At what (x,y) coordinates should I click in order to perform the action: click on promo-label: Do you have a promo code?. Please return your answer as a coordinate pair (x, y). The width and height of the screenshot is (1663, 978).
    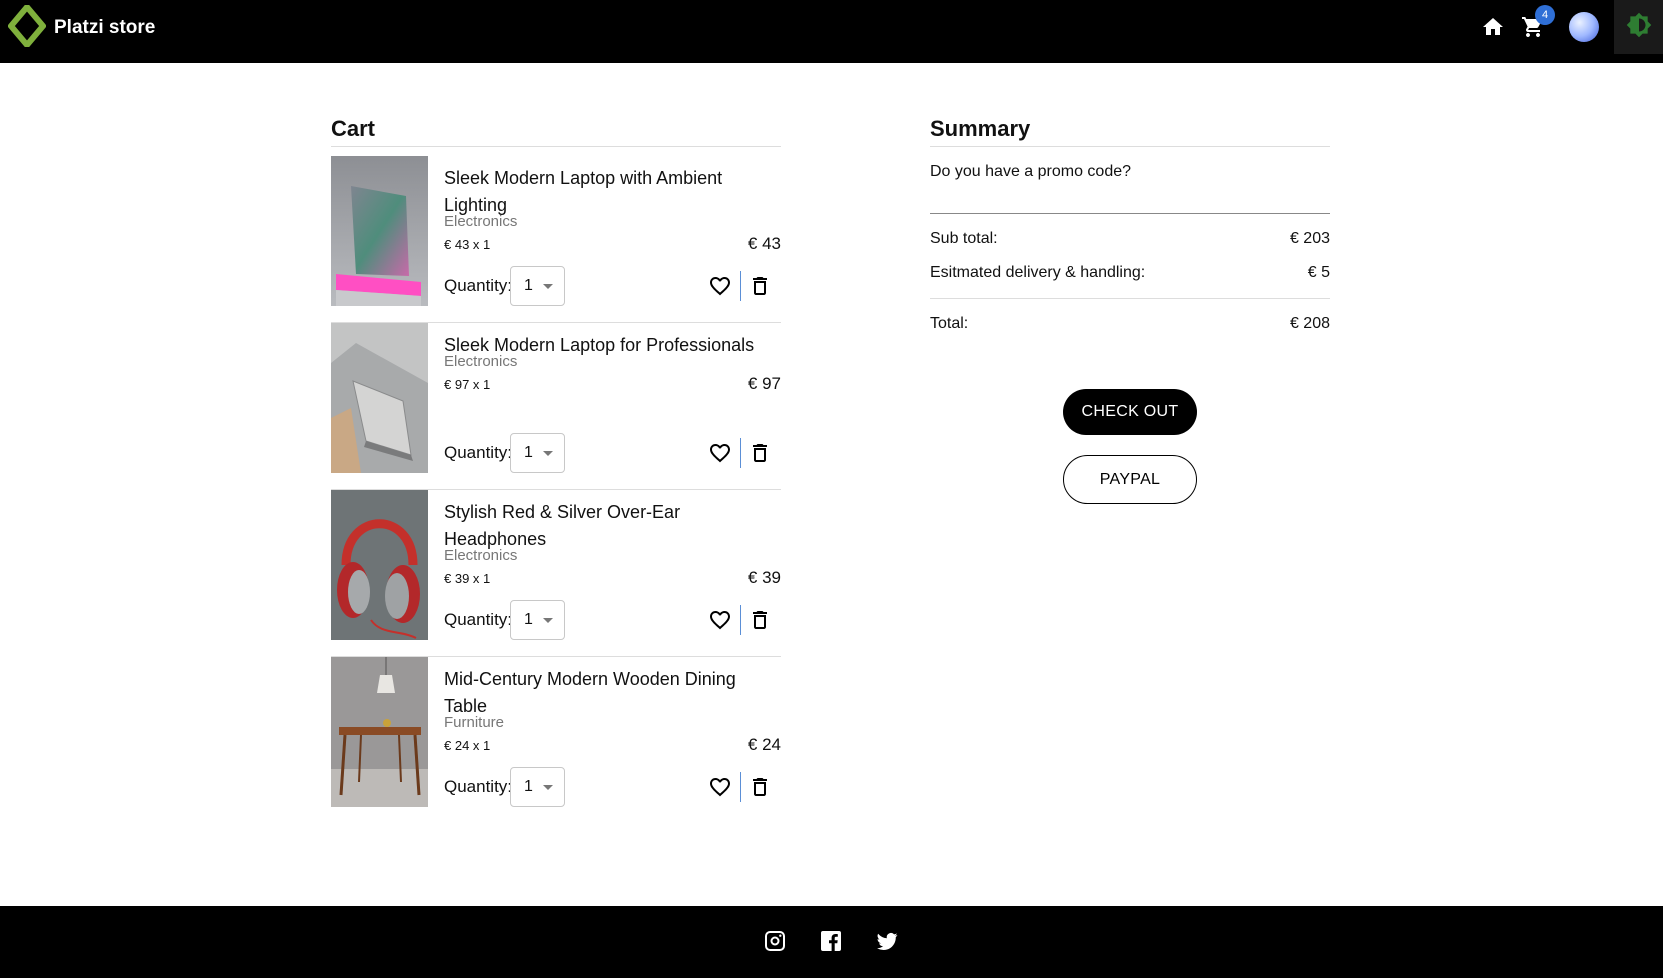
    Looking at the image, I should click on (1031, 171).